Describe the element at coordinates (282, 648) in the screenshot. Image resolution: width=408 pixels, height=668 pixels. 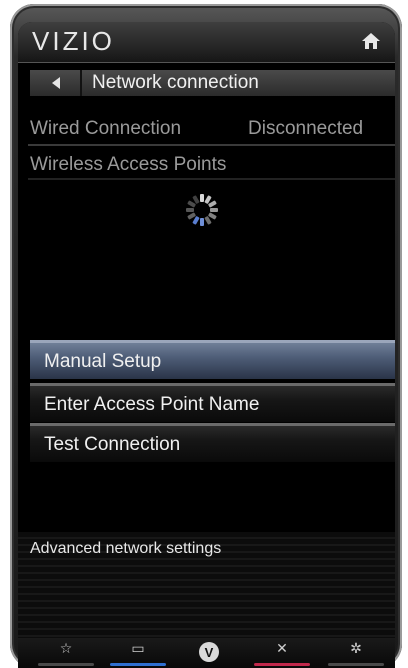
I see `close-icon: ✕` at that location.